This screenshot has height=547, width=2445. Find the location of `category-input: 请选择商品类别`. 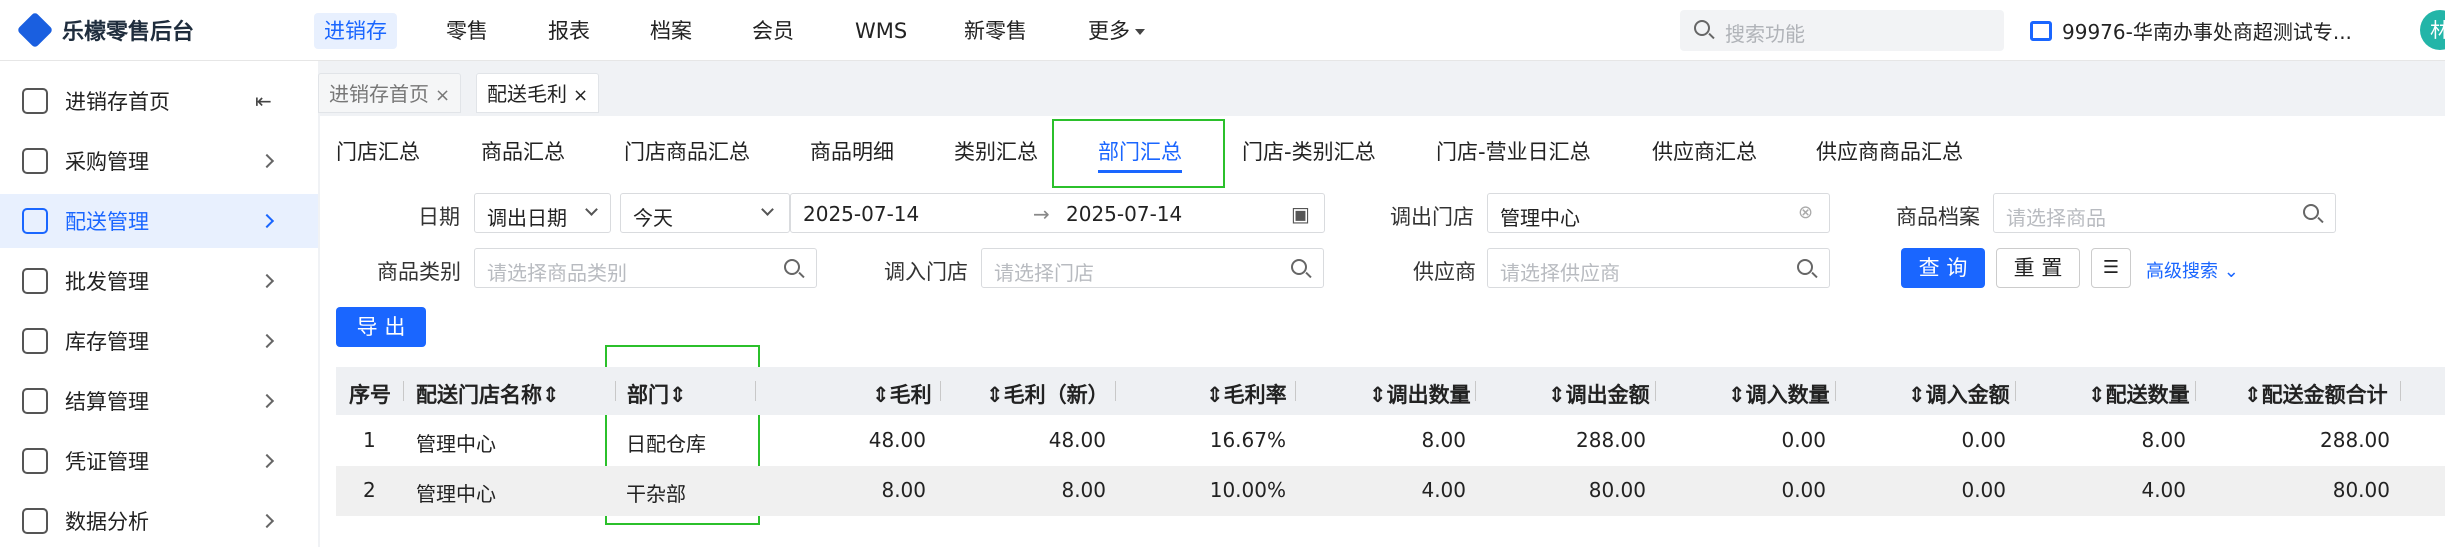

category-input: 请选择商品类别 is located at coordinates (645, 268).